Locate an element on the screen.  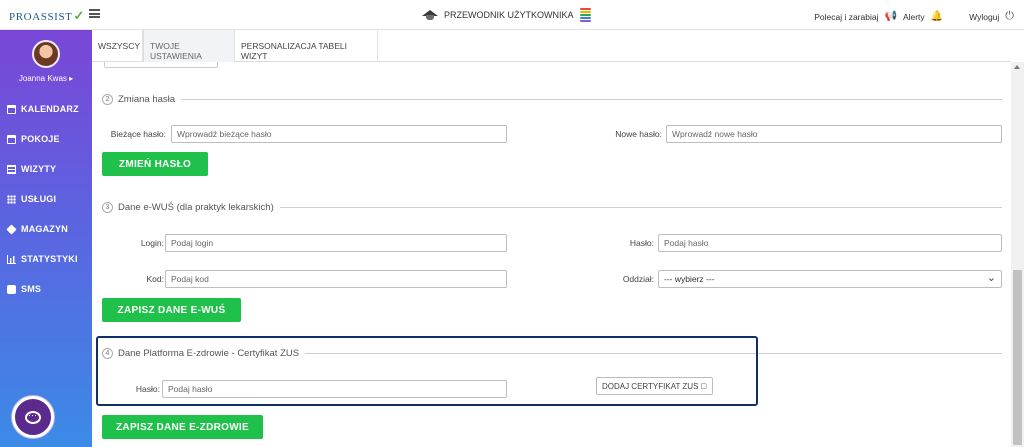
save-ewus-button: ZAPISZ DANE E-WUŚ is located at coordinates (171, 310).